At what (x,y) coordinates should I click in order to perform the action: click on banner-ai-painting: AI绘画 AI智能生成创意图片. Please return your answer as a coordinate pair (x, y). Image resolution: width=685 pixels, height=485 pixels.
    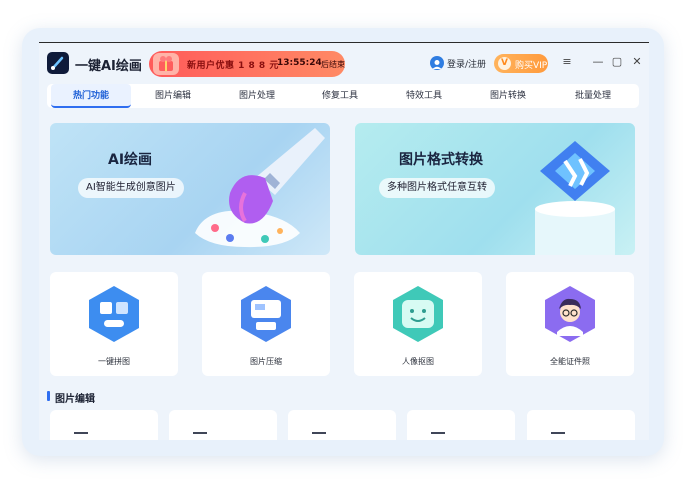
    Looking at the image, I should click on (190, 189).